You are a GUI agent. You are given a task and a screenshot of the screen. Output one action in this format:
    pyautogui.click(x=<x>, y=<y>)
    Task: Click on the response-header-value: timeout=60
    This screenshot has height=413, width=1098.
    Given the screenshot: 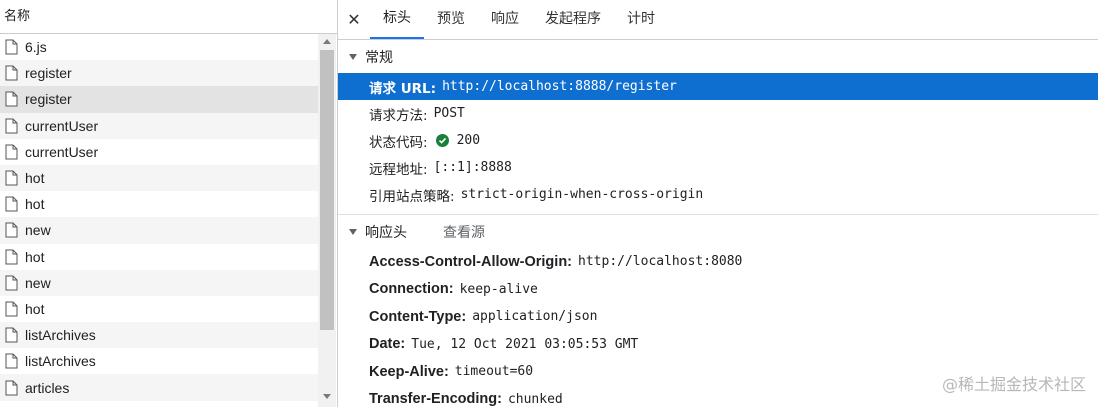 What is the action you would take?
    pyautogui.click(x=494, y=371)
    